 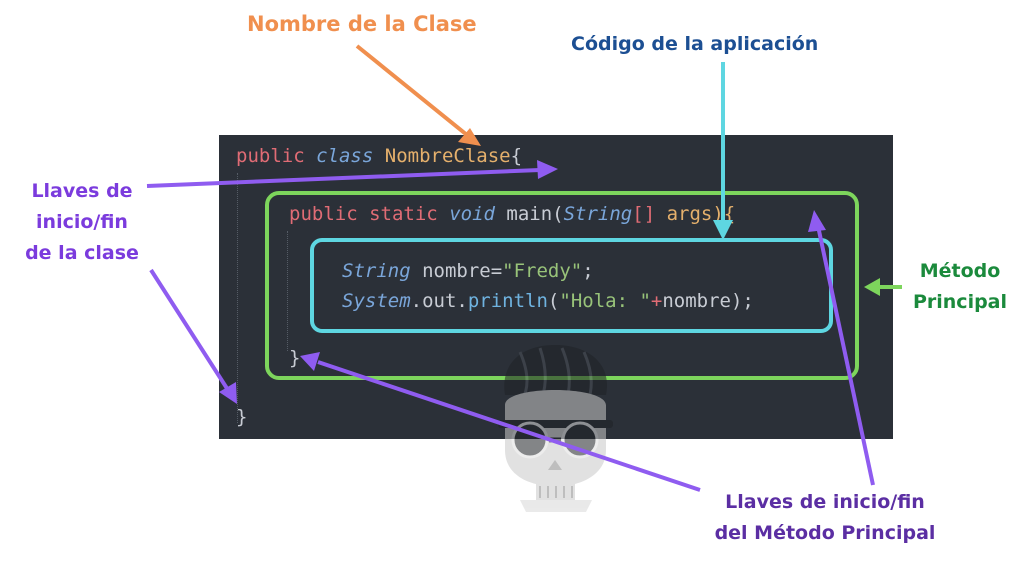 I want to click on label-main-method-line: Método, so click(x=960, y=271).